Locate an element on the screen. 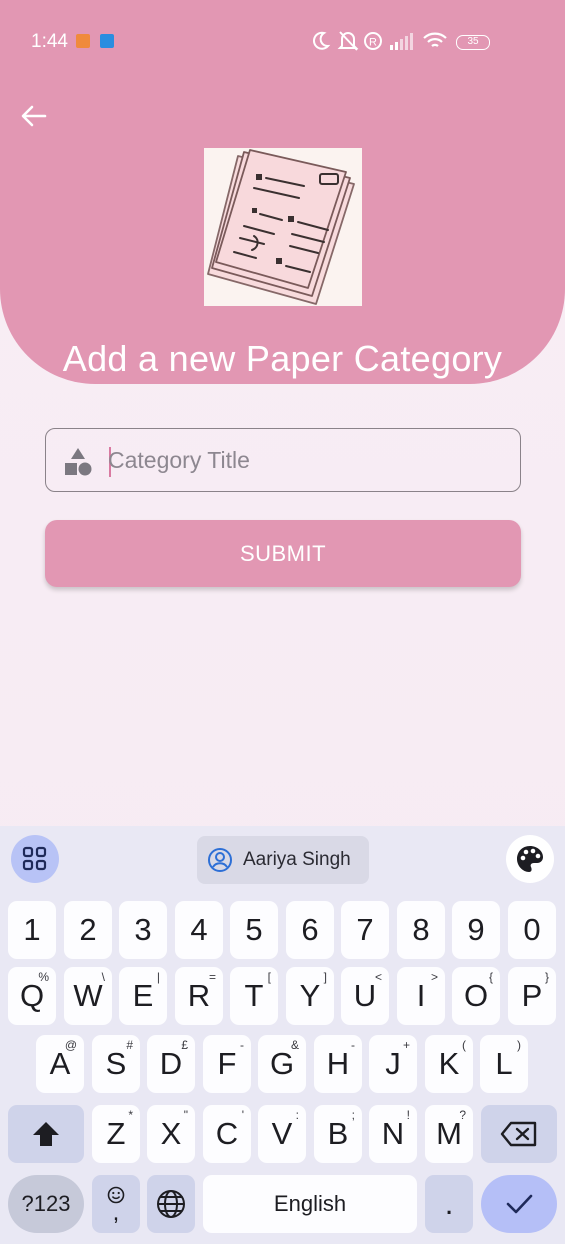  backspace-icon is located at coordinates (518, 1134).